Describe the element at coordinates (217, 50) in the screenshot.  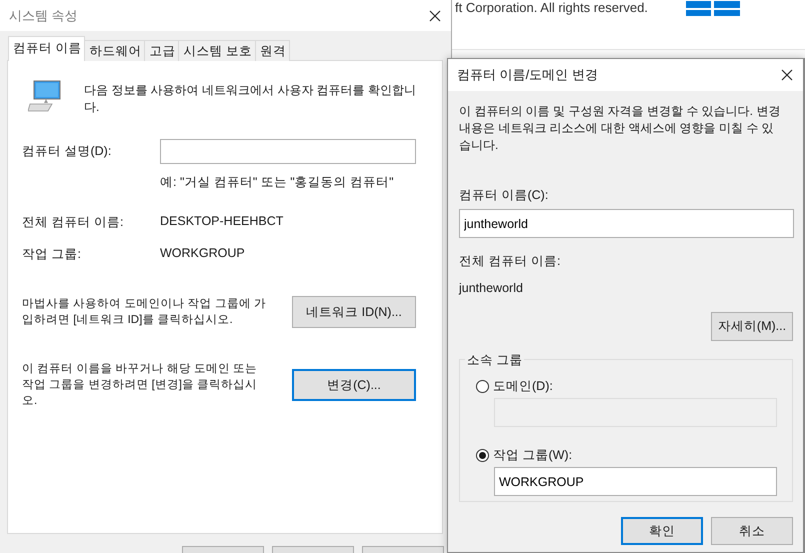
I see `tab: 시스템 보호` at that location.